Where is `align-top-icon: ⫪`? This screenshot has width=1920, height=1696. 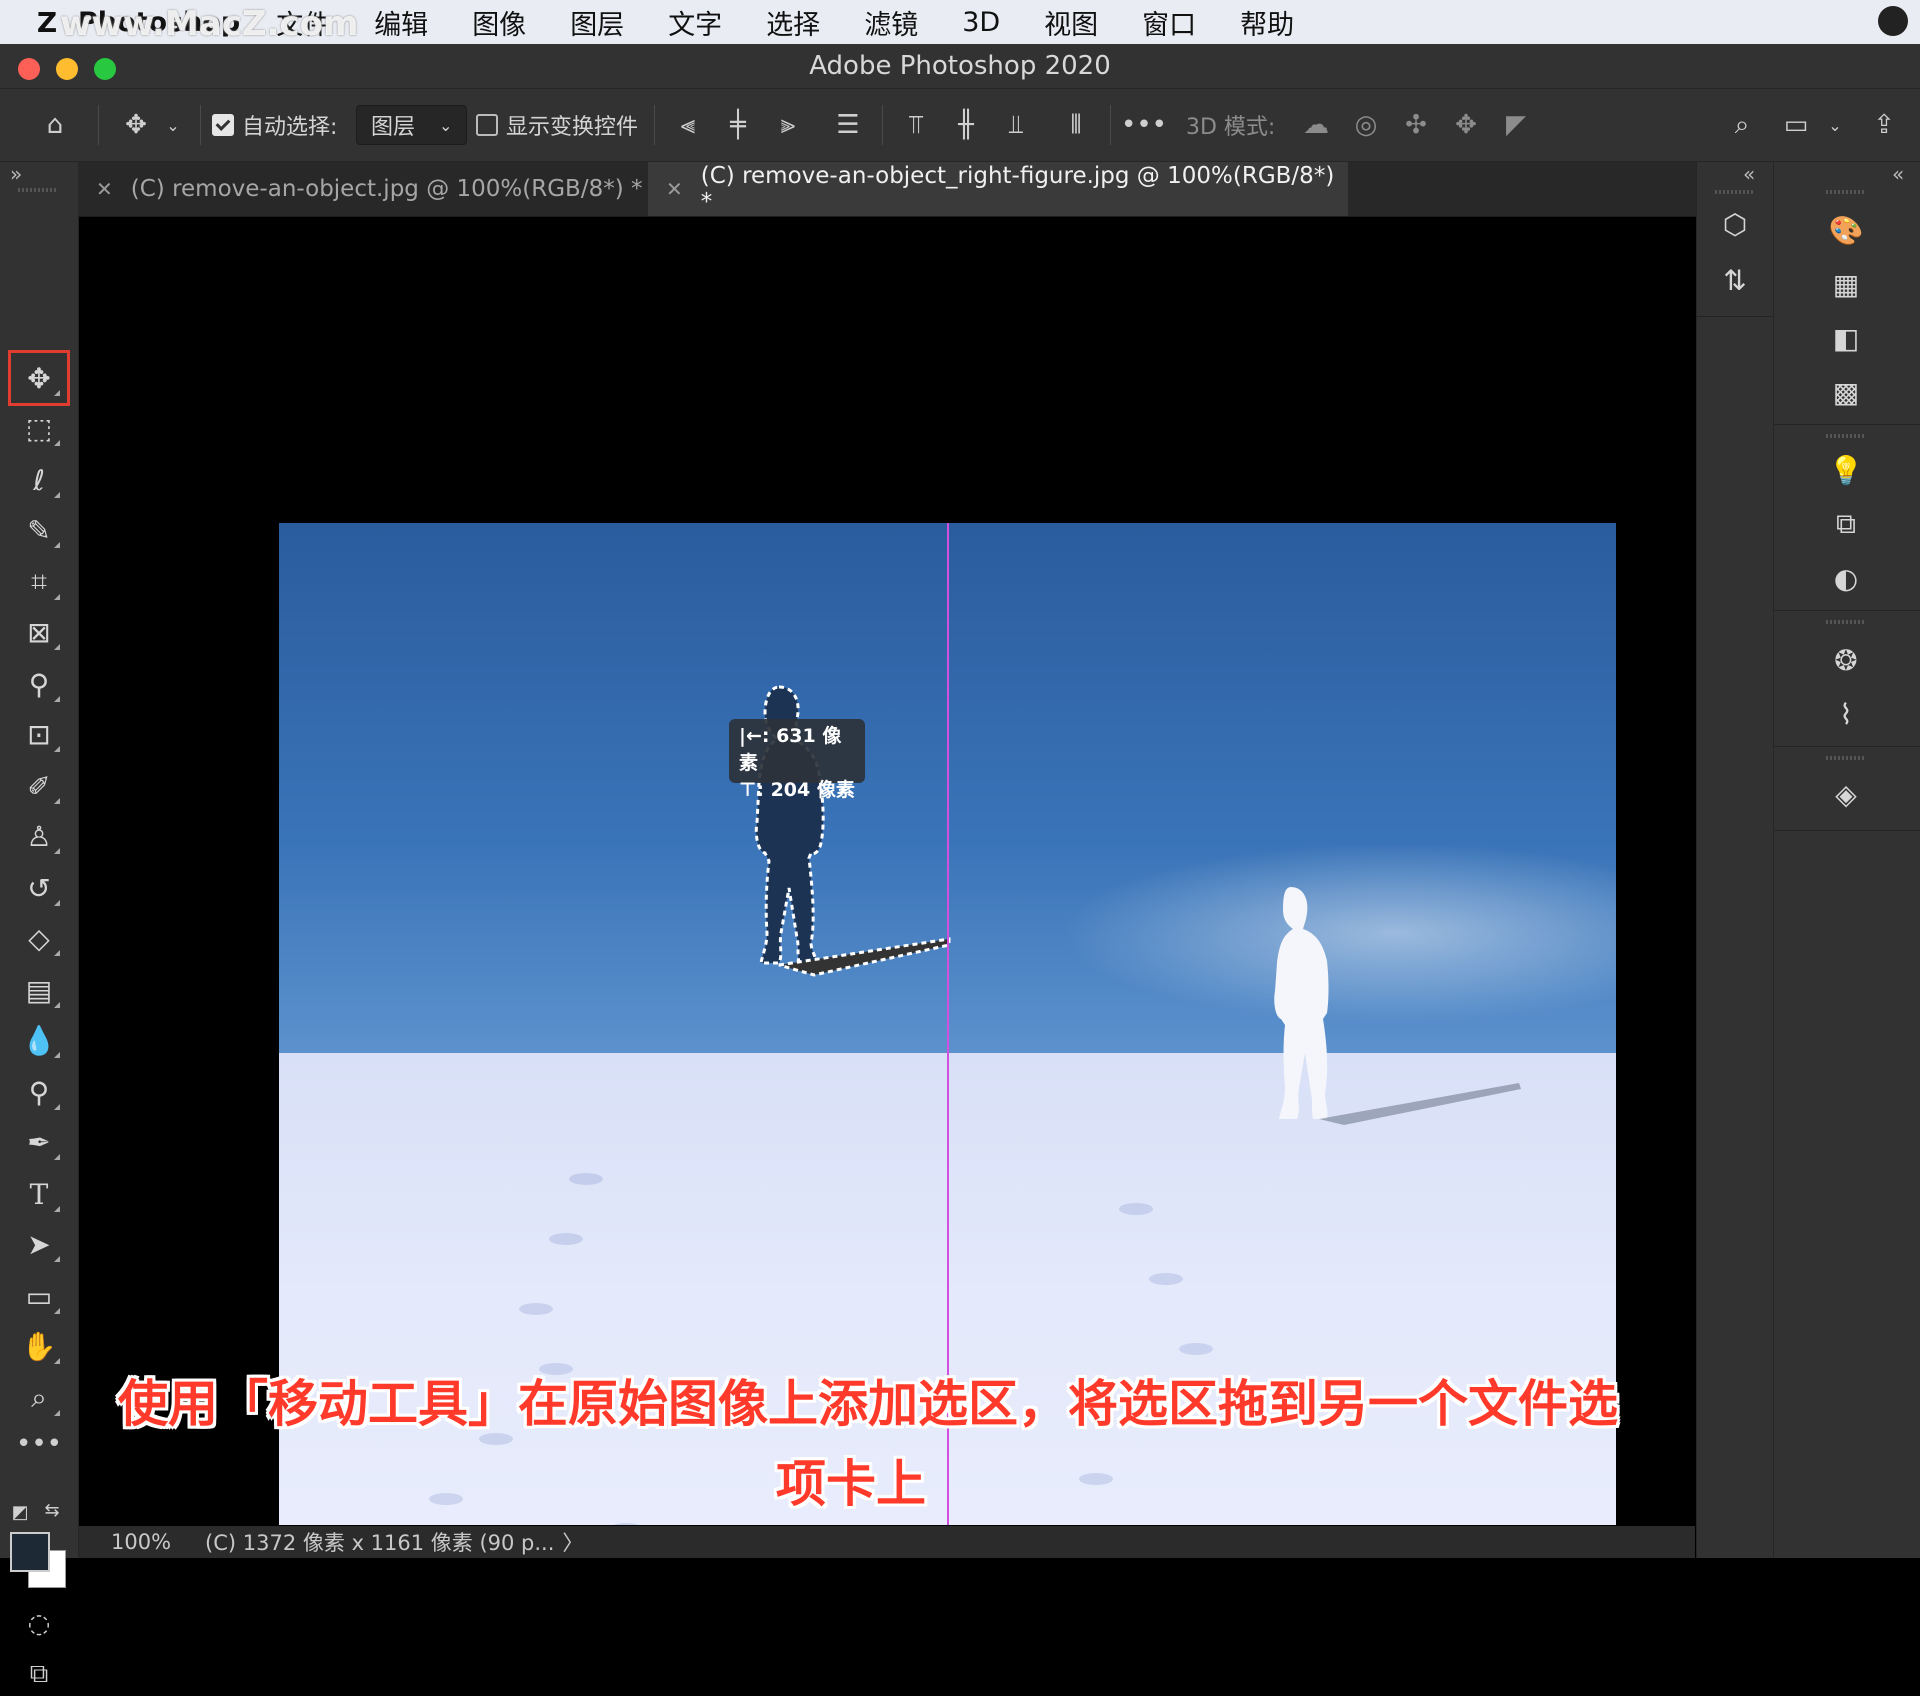
align-top-icon: ⫪ is located at coordinates (916, 125).